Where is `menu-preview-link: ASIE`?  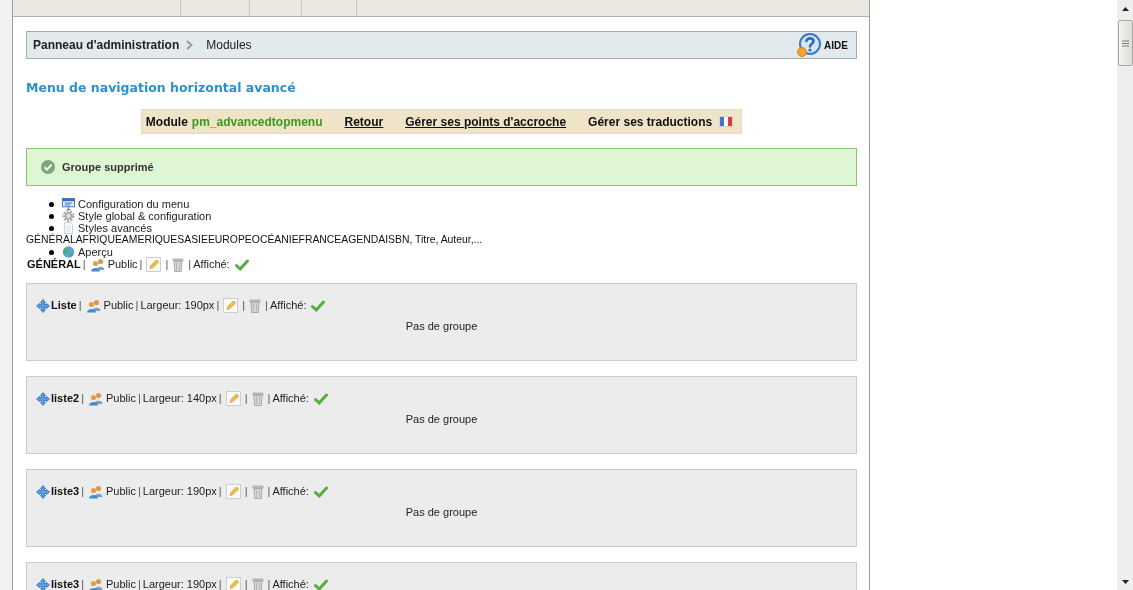
menu-preview-link: ASIE is located at coordinates (196, 240).